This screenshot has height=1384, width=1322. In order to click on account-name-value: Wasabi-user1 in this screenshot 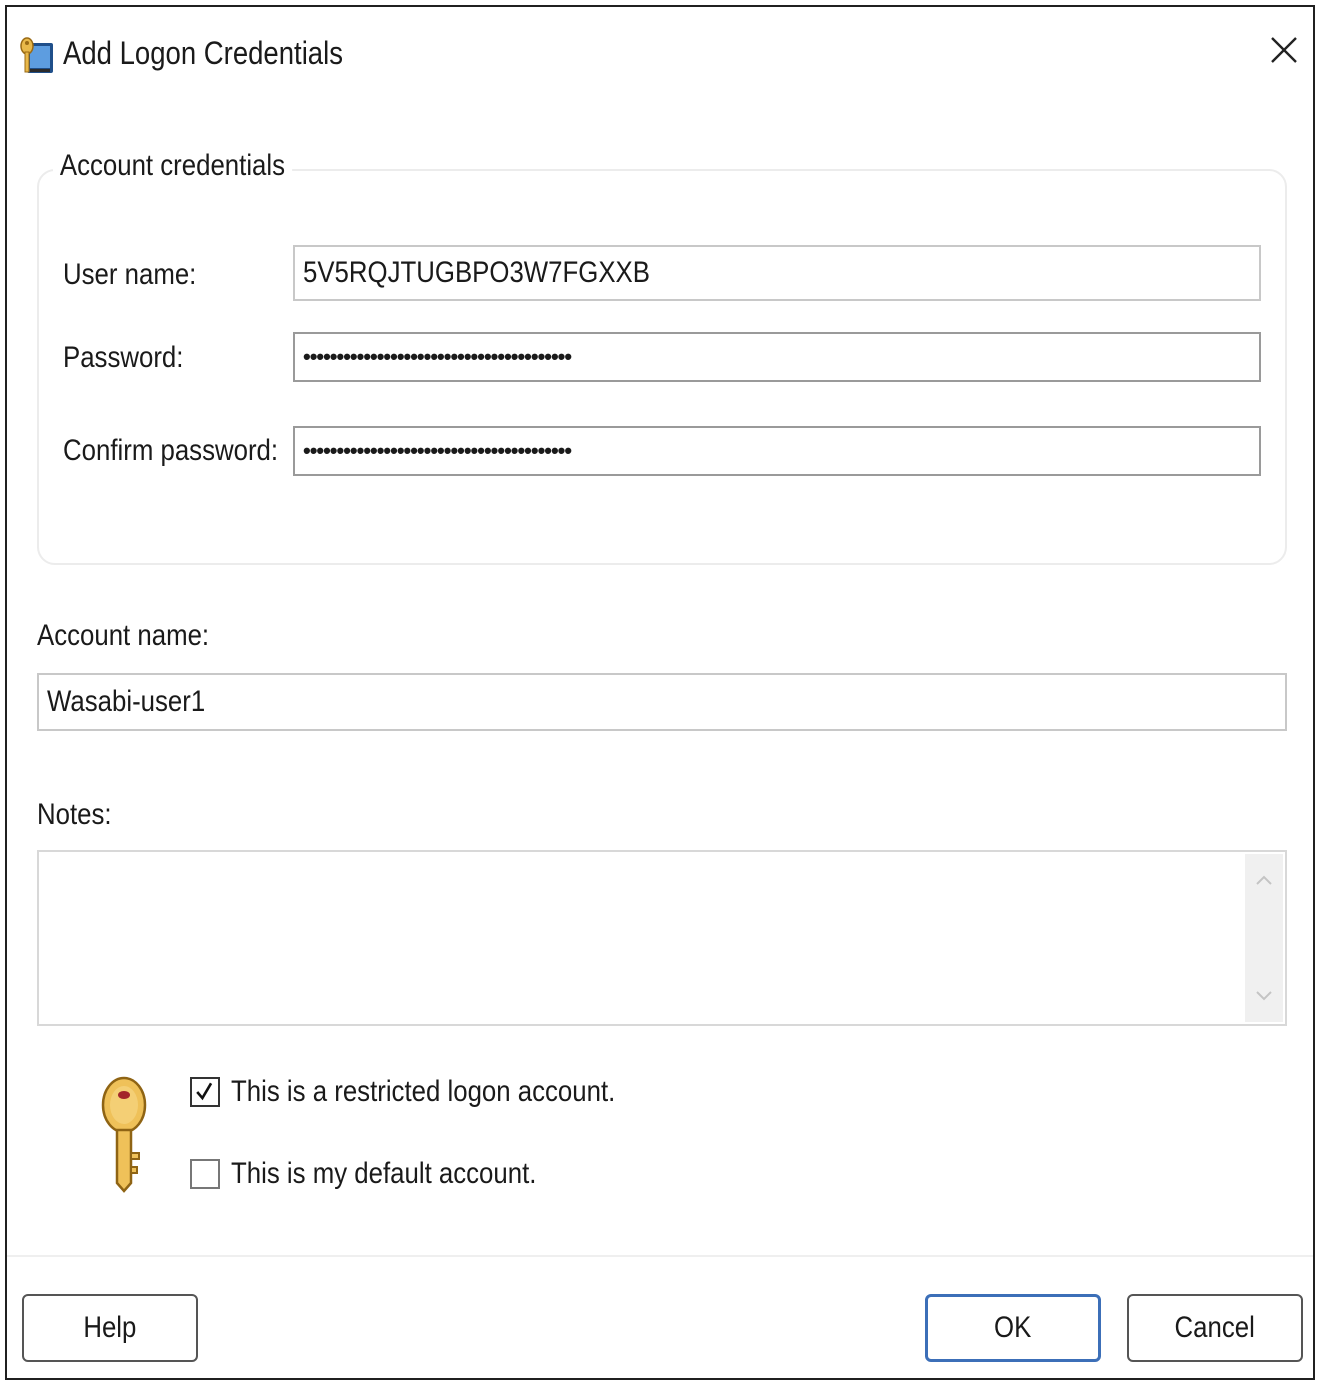, I will do `click(126, 701)`.